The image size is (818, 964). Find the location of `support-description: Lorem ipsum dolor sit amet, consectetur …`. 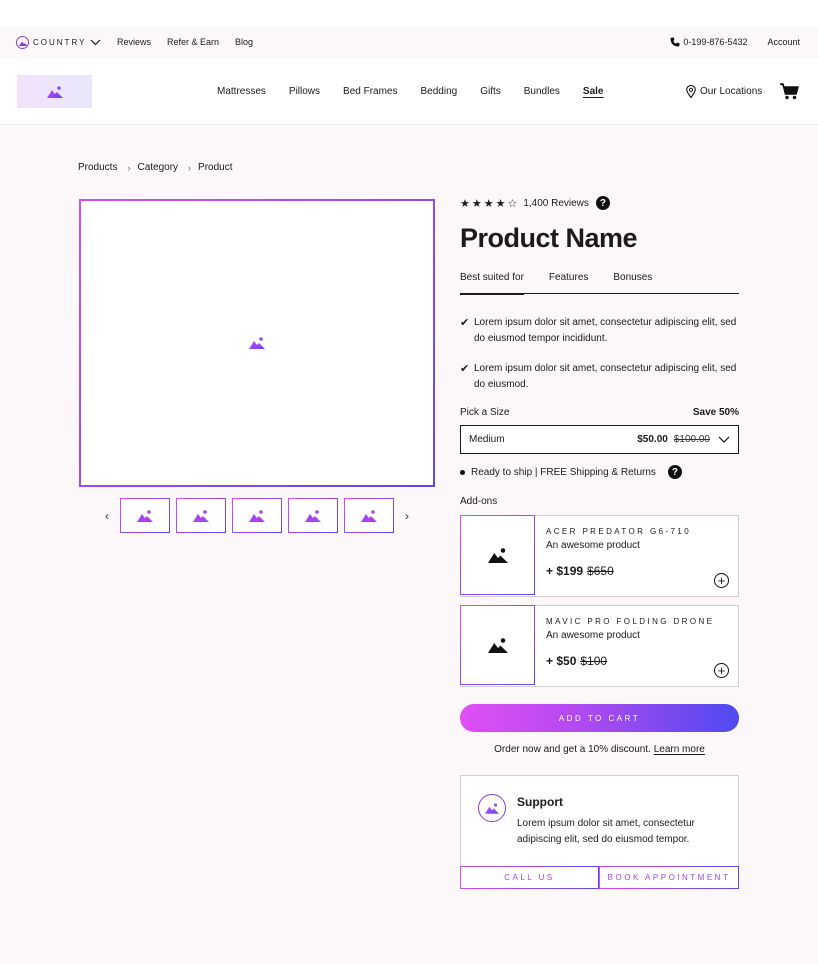

support-description: Lorem ipsum dolor sit amet, consectetur … is located at coordinates (606, 831).